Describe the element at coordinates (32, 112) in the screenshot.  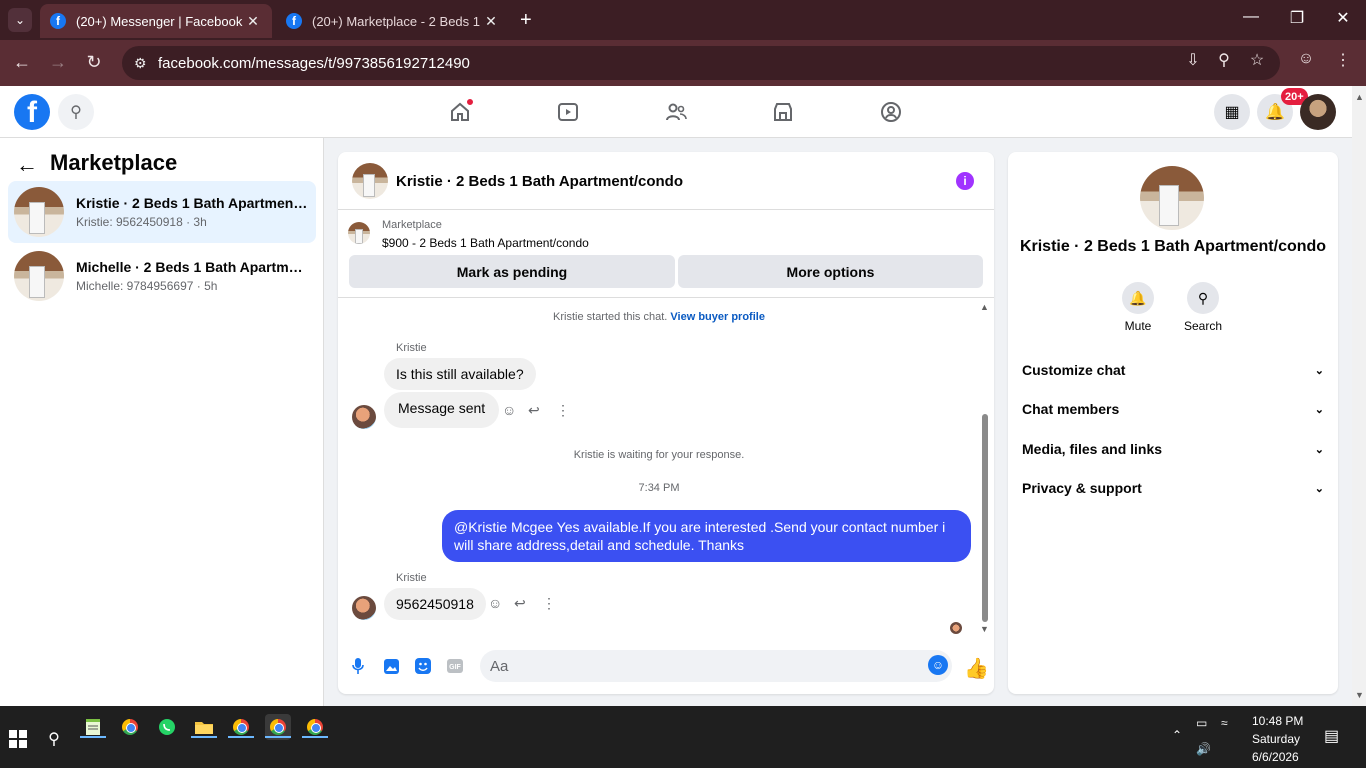
I see `facebook-logo-icon: f` at that location.